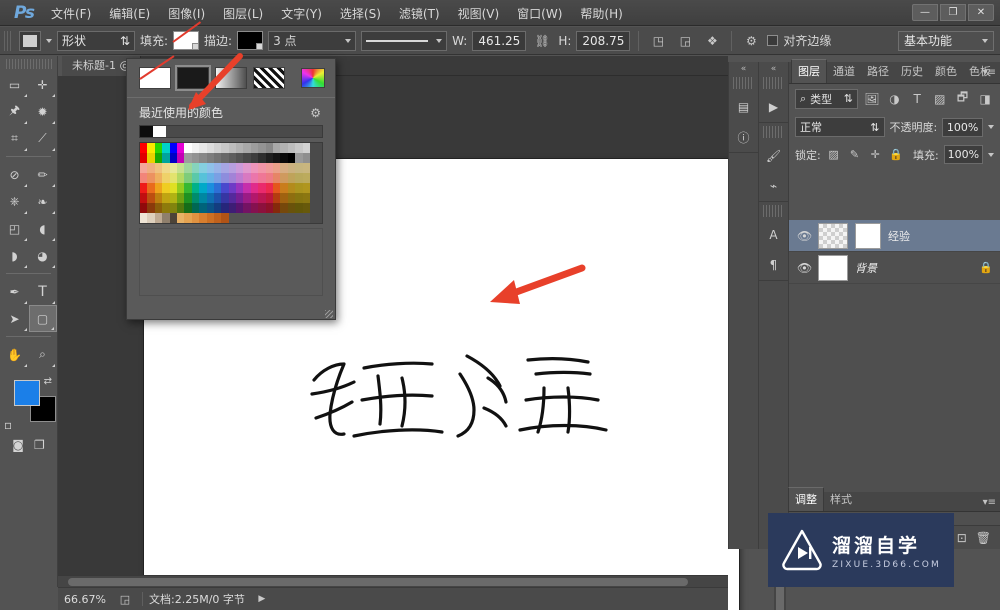  I want to click on magic-wand-tool: ✹, so click(43, 111).